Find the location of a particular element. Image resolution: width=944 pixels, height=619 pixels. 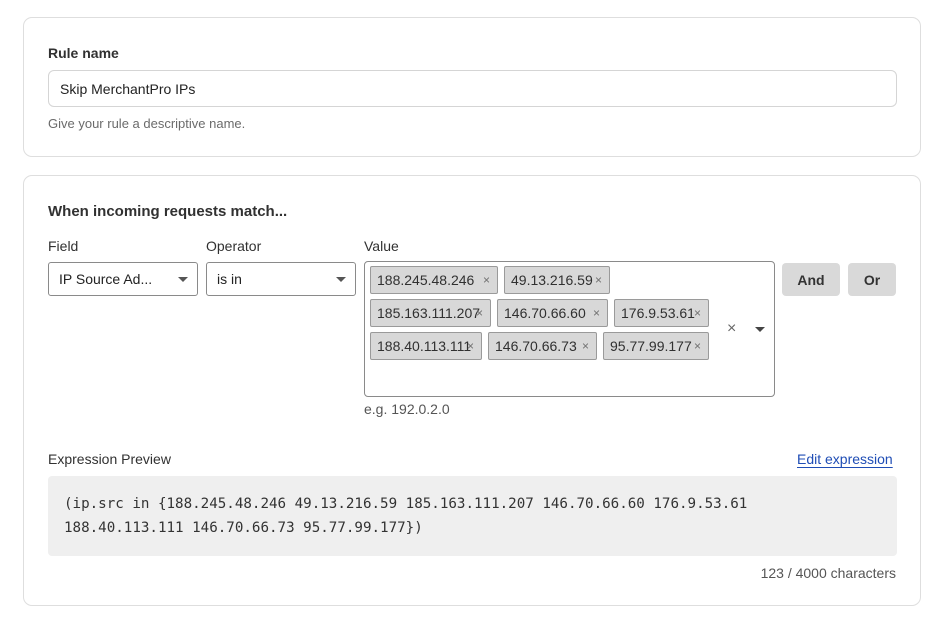

clear-values-icon: × is located at coordinates (731, 329).